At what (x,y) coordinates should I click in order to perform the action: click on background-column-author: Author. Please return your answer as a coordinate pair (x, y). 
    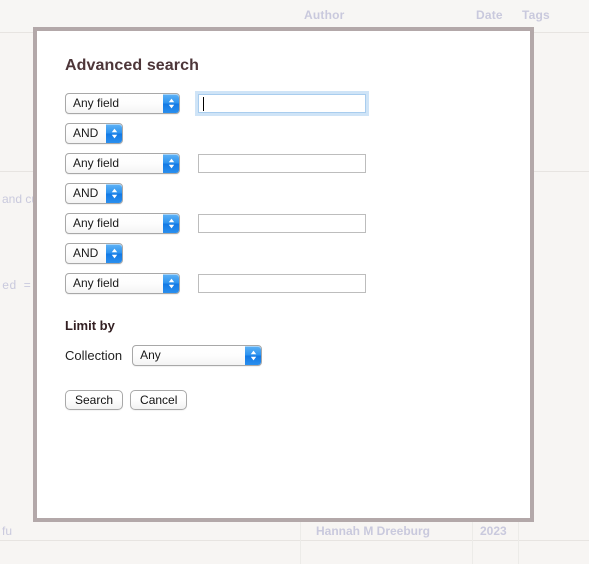
    Looking at the image, I should click on (324, 15).